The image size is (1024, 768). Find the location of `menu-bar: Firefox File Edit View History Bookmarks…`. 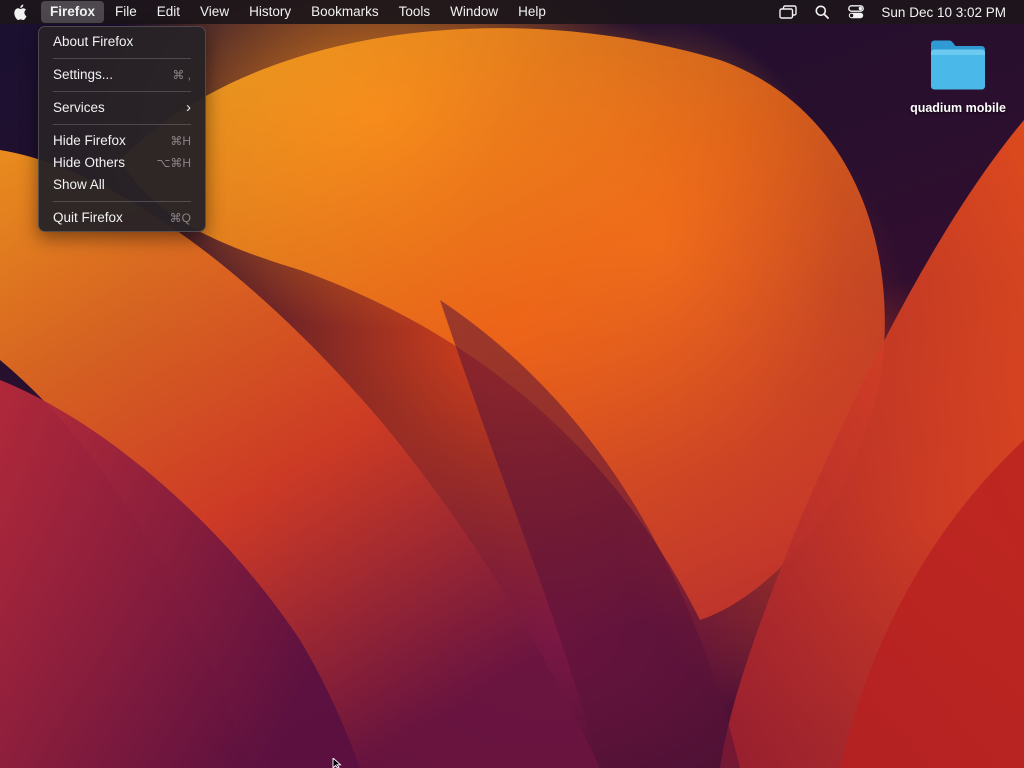

menu-bar: Firefox File Edit View History Bookmarks… is located at coordinates (512, 12).